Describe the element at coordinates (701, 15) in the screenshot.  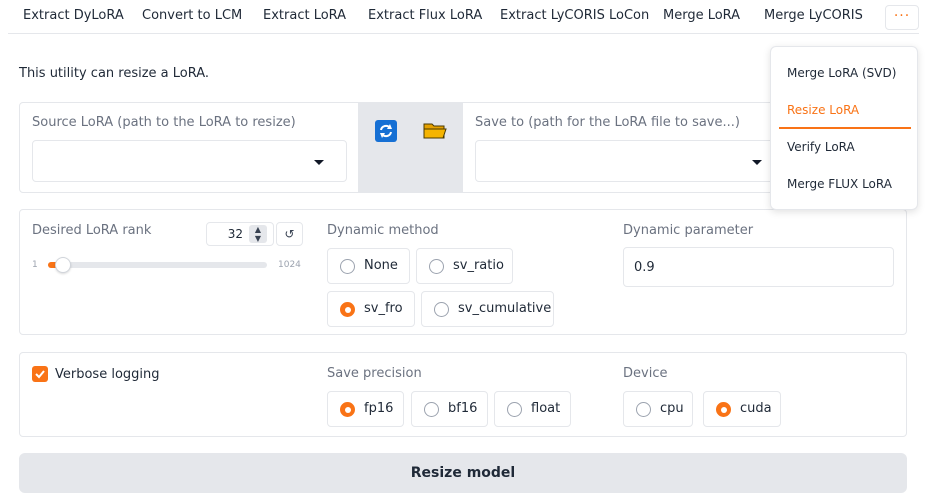
I see `tab-merge-lora: Merge LoRA` at that location.